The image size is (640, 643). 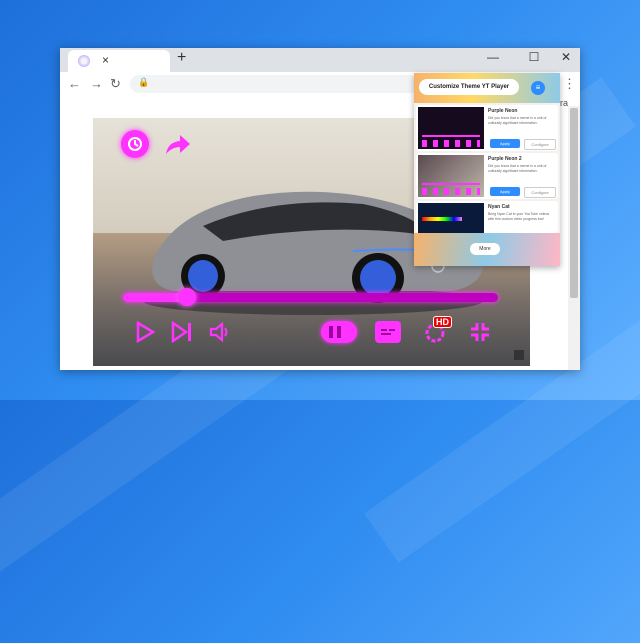 I want to click on new-tab-button: +, so click(x=181, y=58).